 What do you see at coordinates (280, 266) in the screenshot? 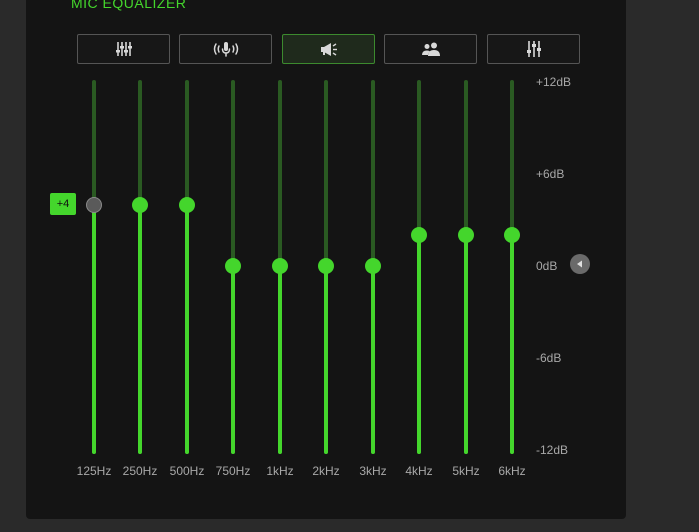
I see `slider-knob-1kHz` at bounding box center [280, 266].